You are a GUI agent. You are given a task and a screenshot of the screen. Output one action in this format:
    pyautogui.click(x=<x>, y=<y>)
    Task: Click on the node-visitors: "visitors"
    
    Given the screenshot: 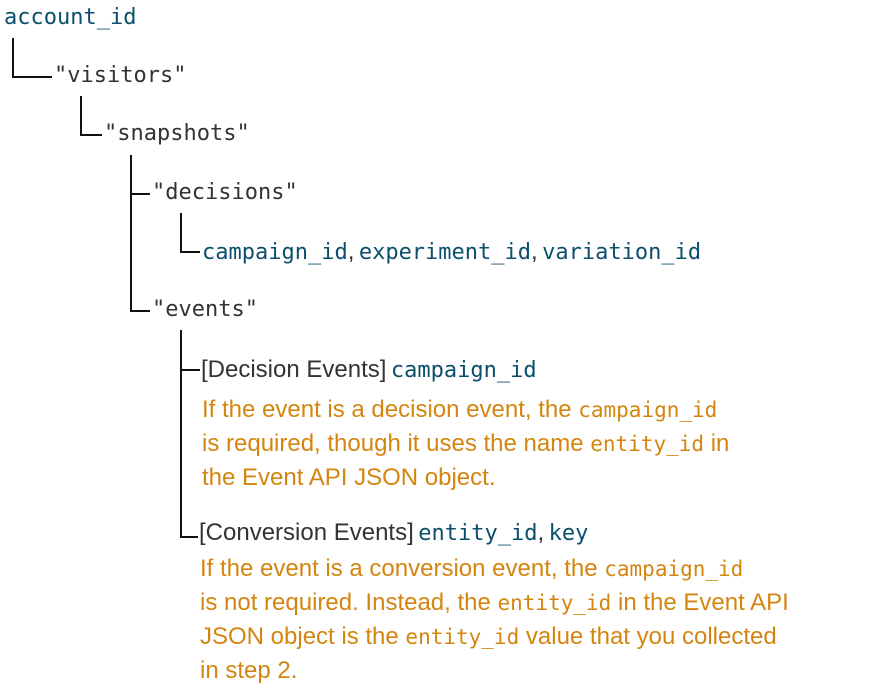 What is the action you would take?
    pyautogui.click(x=120, y=75)
    